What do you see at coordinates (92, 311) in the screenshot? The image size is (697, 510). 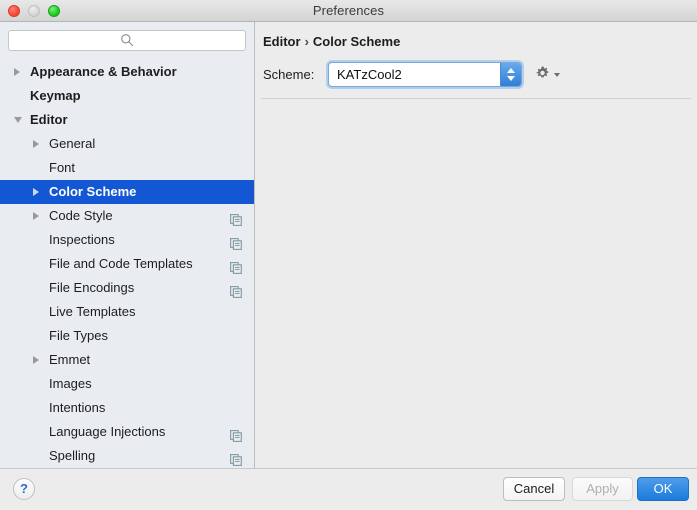 I see `sidebar-item-label: Live Templates` at bounding box center [92, 311].